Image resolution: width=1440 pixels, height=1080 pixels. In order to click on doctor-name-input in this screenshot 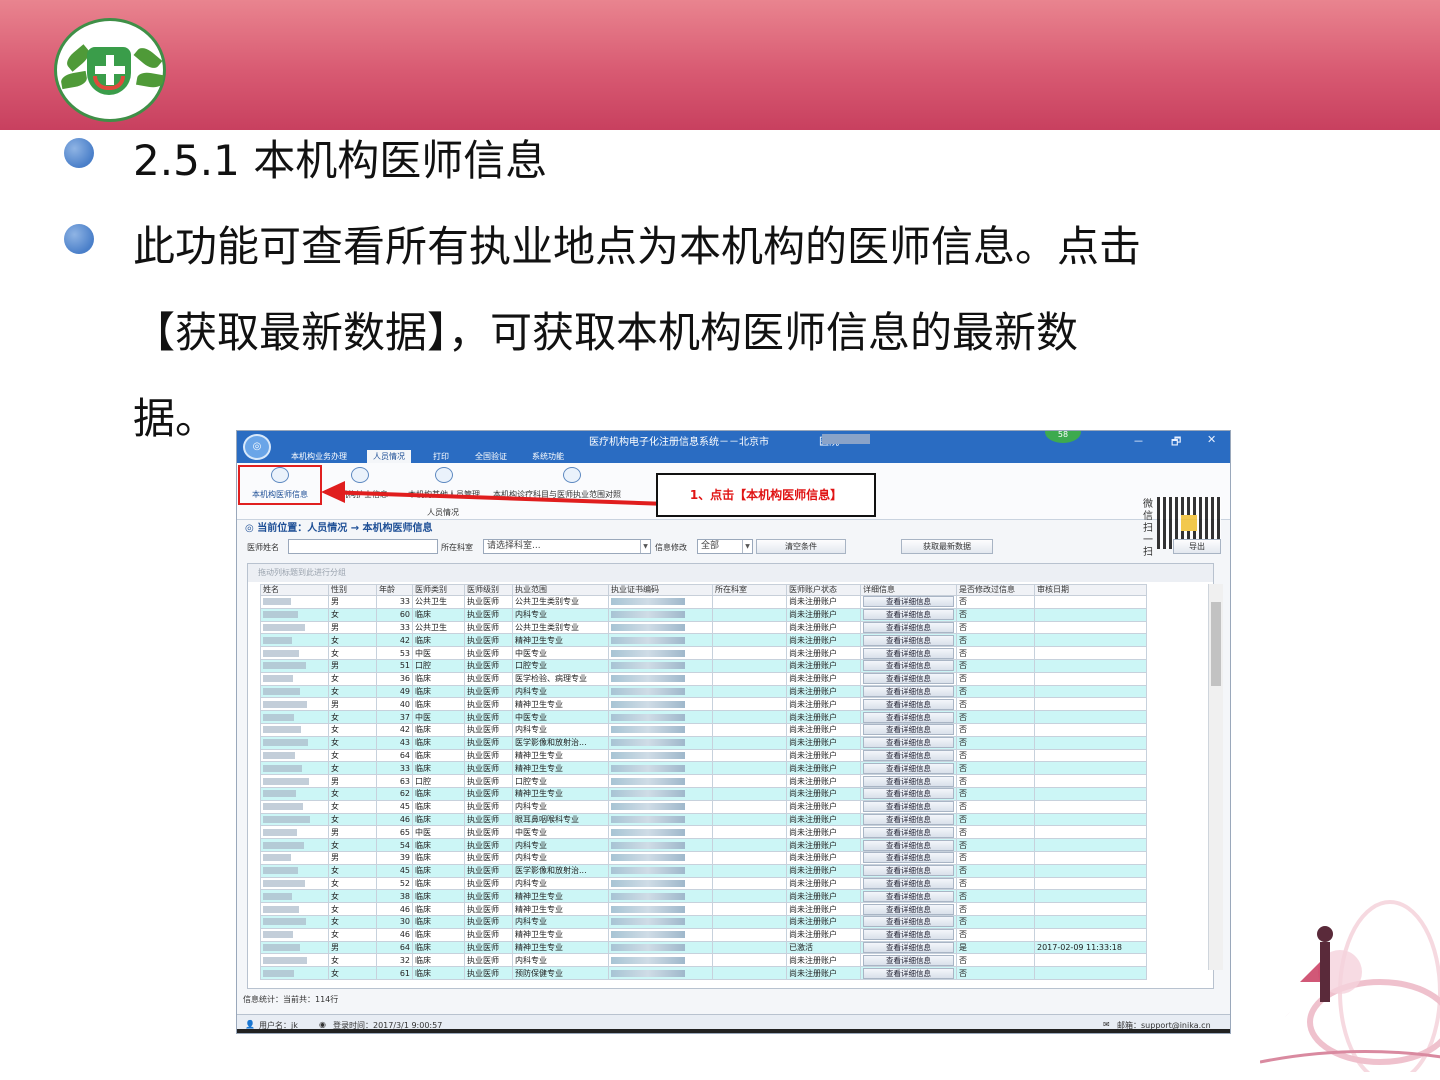, I will do `click(363, 546)`.